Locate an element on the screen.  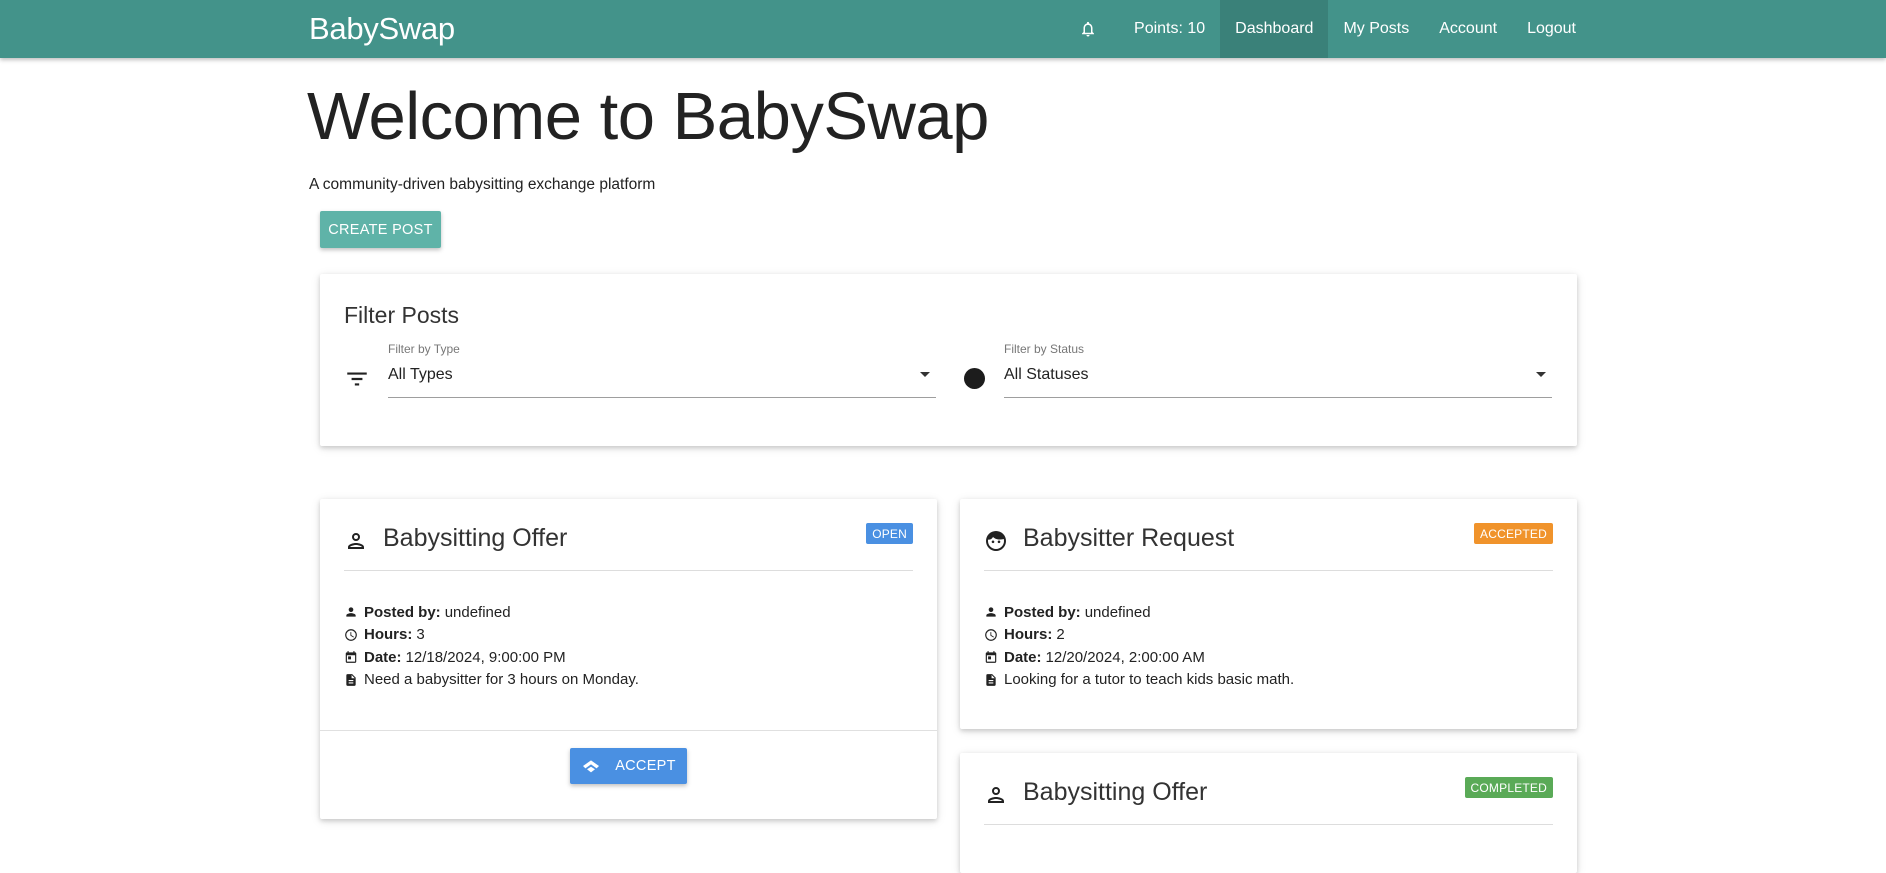
hours-row: Hours: 3 is located at coordinates (491, 635).